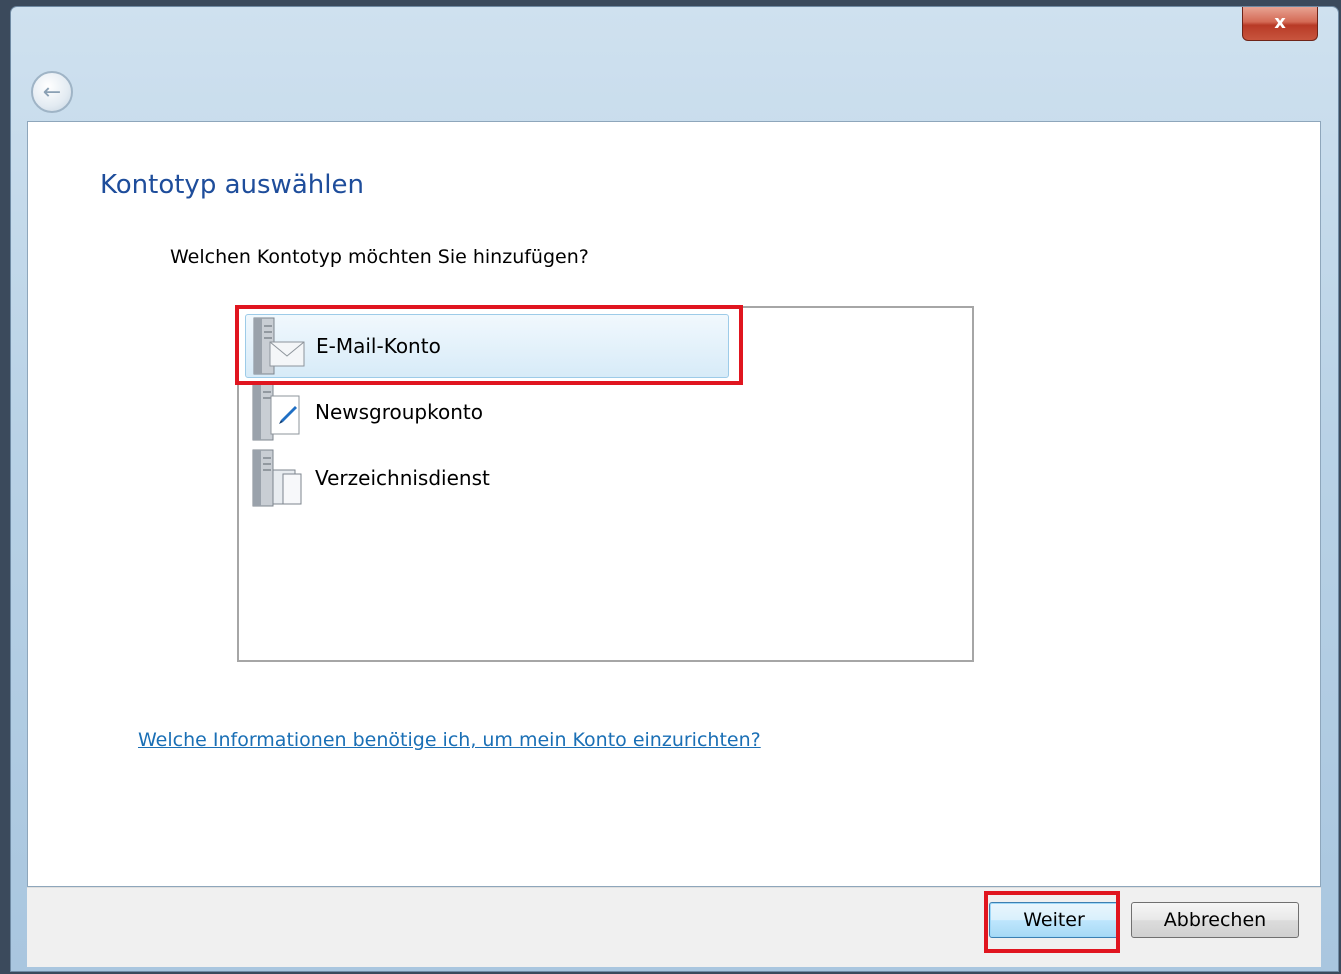  I want to click on back-button: ←, so click(52, 92).